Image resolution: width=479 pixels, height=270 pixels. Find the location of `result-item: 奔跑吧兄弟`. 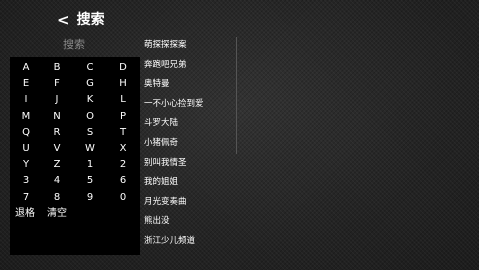

result-item: 奔跑吧兄弟 is located at coordinates (194, 67).